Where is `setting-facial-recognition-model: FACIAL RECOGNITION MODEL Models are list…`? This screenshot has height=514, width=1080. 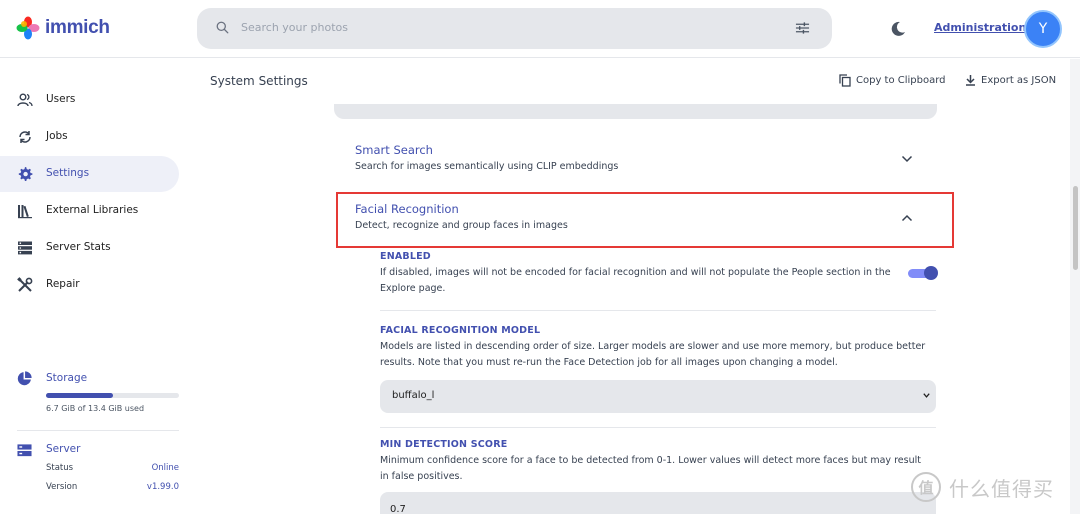
setting-facial-recognition-model: FACIAL RECOGNITION MODEL Models are list… is located at coordinates (658, 371).